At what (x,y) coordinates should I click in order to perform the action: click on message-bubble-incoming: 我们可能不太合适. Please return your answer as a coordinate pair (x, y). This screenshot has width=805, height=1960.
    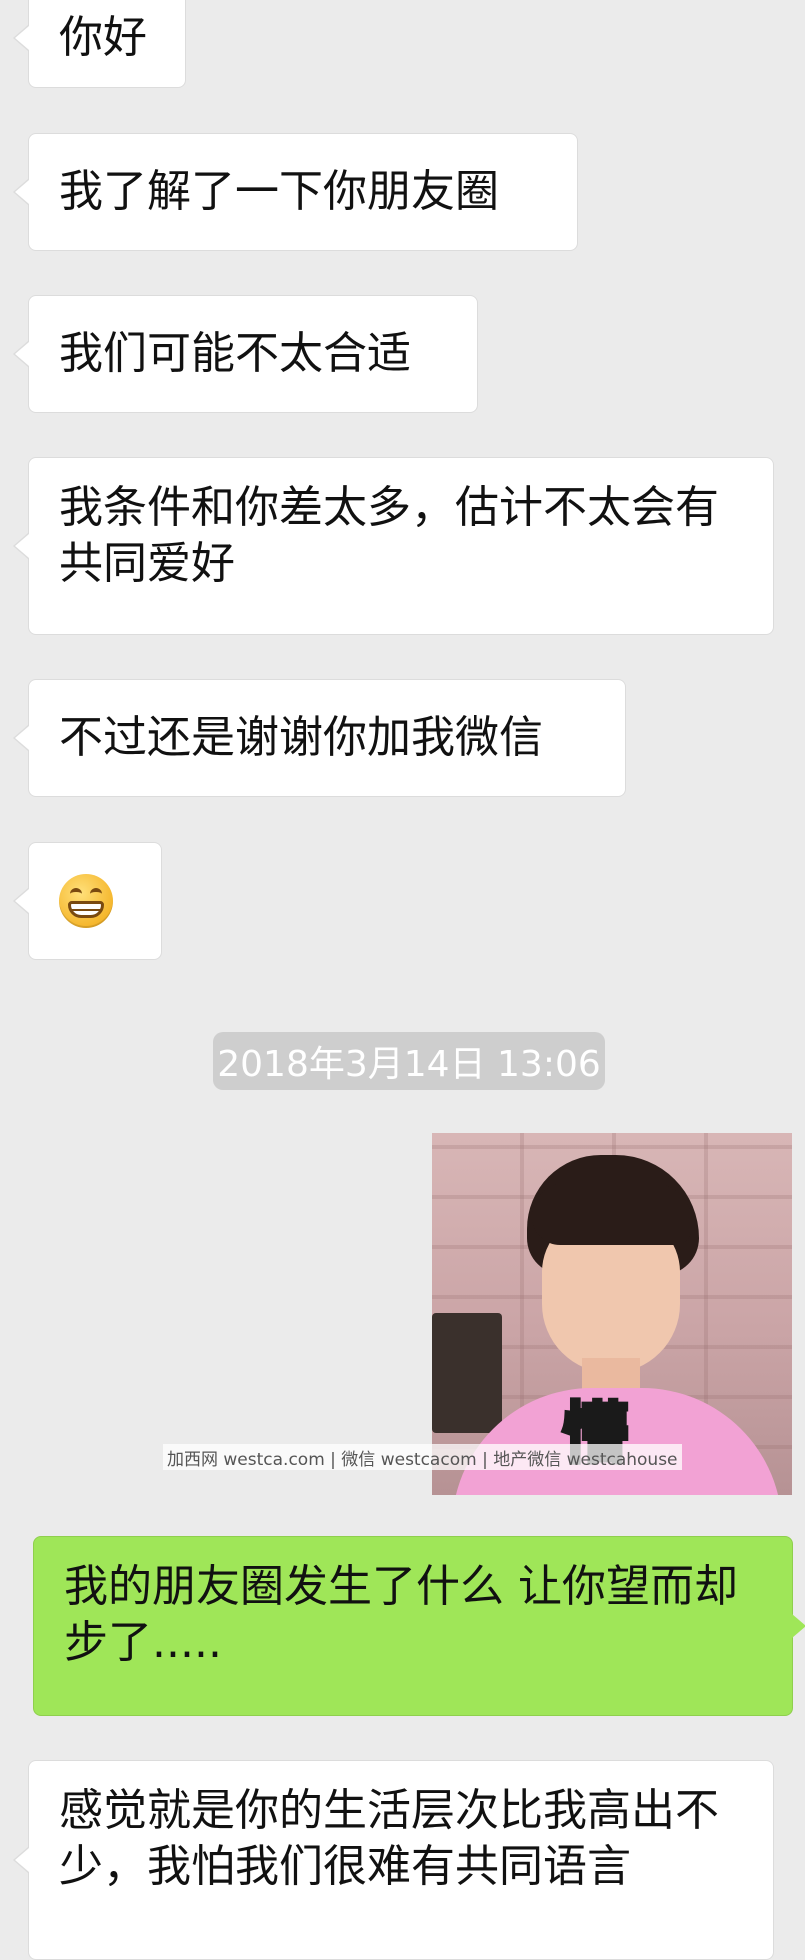
    Looking at the image, I should click on (245, 354).